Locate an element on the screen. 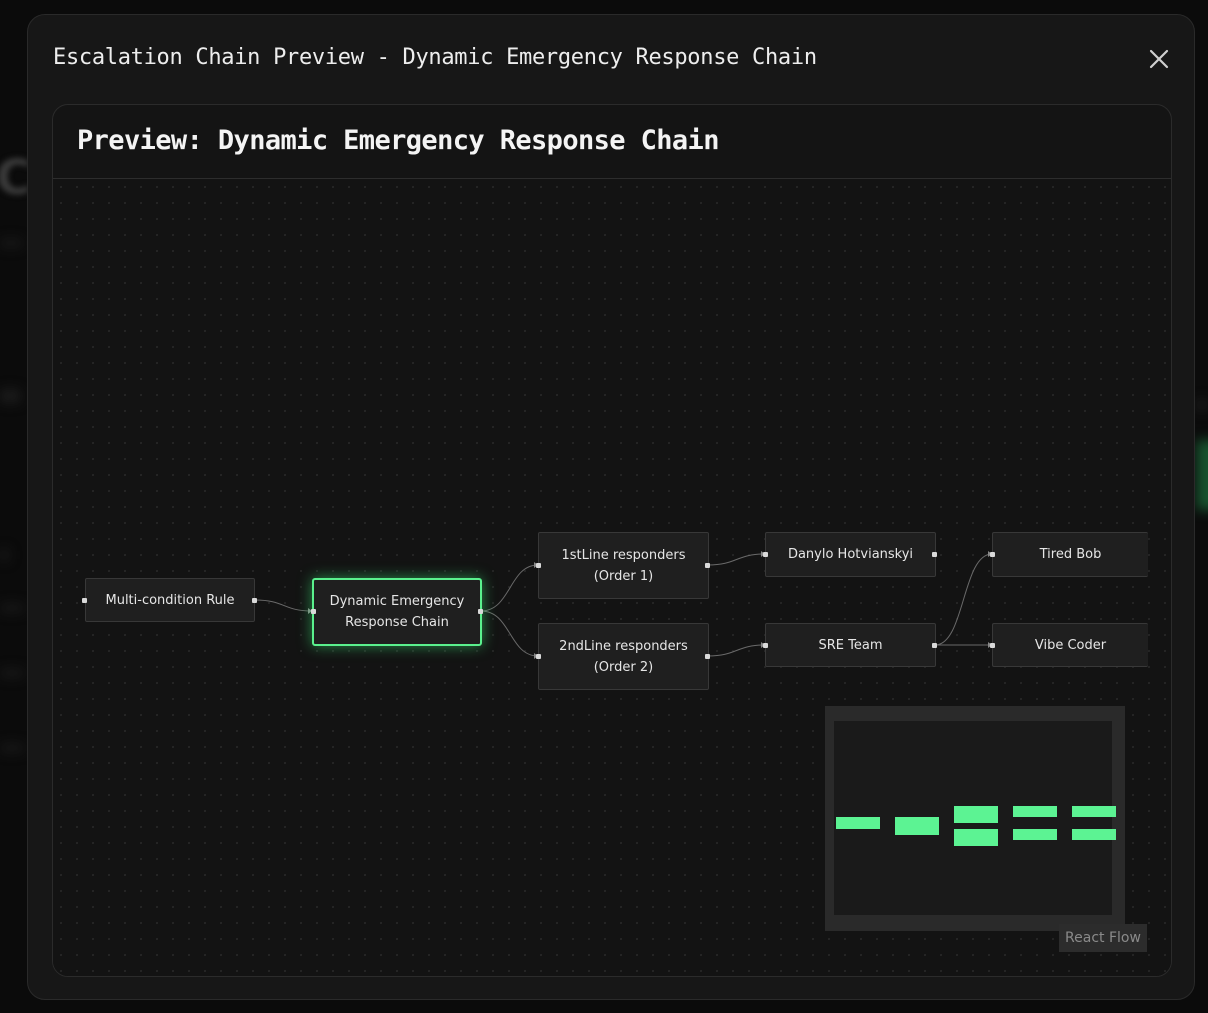 This screenshot has width=1208, height=1013. node-label: SRE Team is located at coordinates (850, 645).